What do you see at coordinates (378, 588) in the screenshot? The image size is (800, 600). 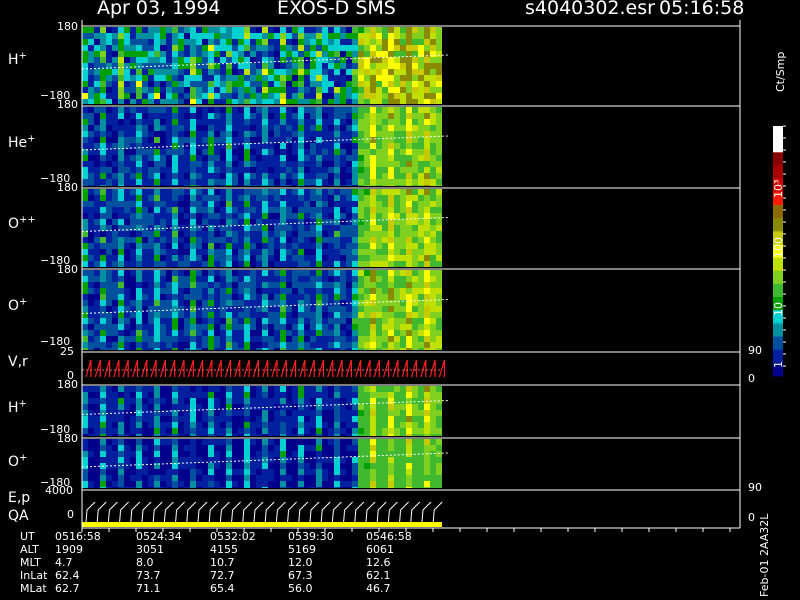 I see `orbit-row-value: 46.7` at bounding box center [378, 588].